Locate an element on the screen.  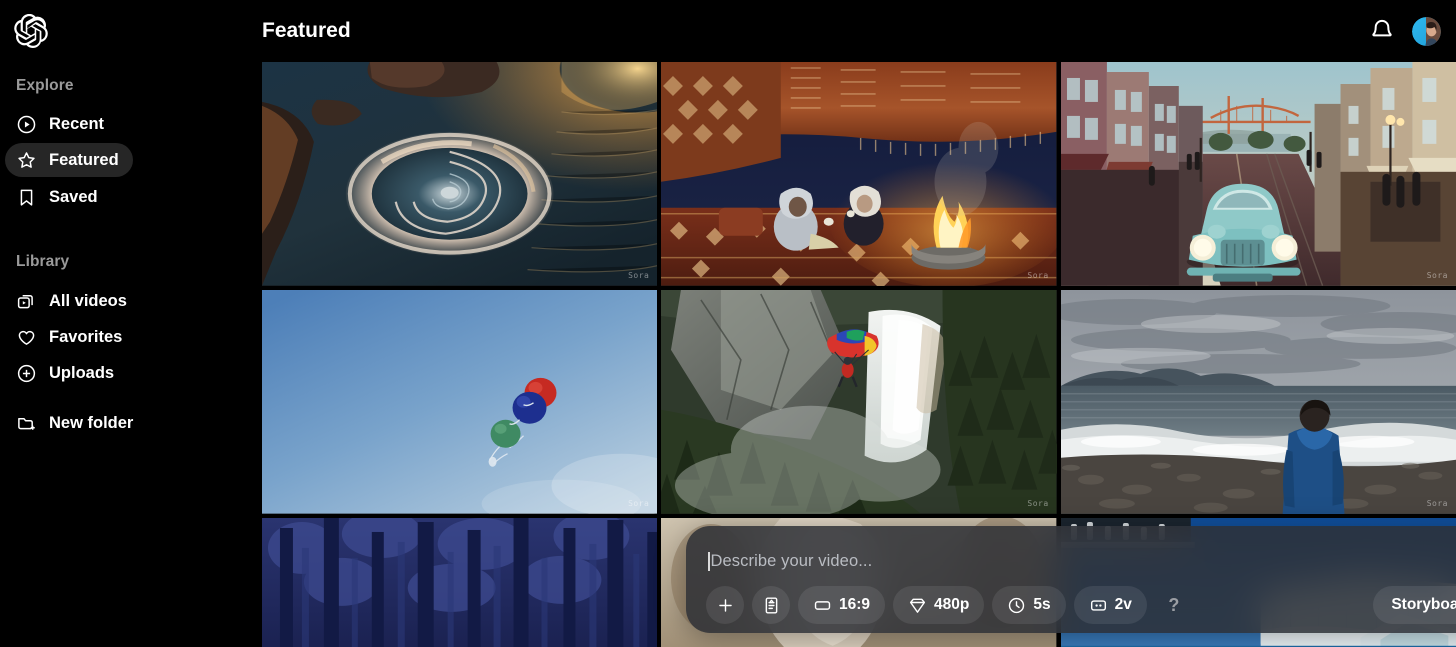
video-tile-balloons-blue-sky: Sora is located at coordinates (460, 402).